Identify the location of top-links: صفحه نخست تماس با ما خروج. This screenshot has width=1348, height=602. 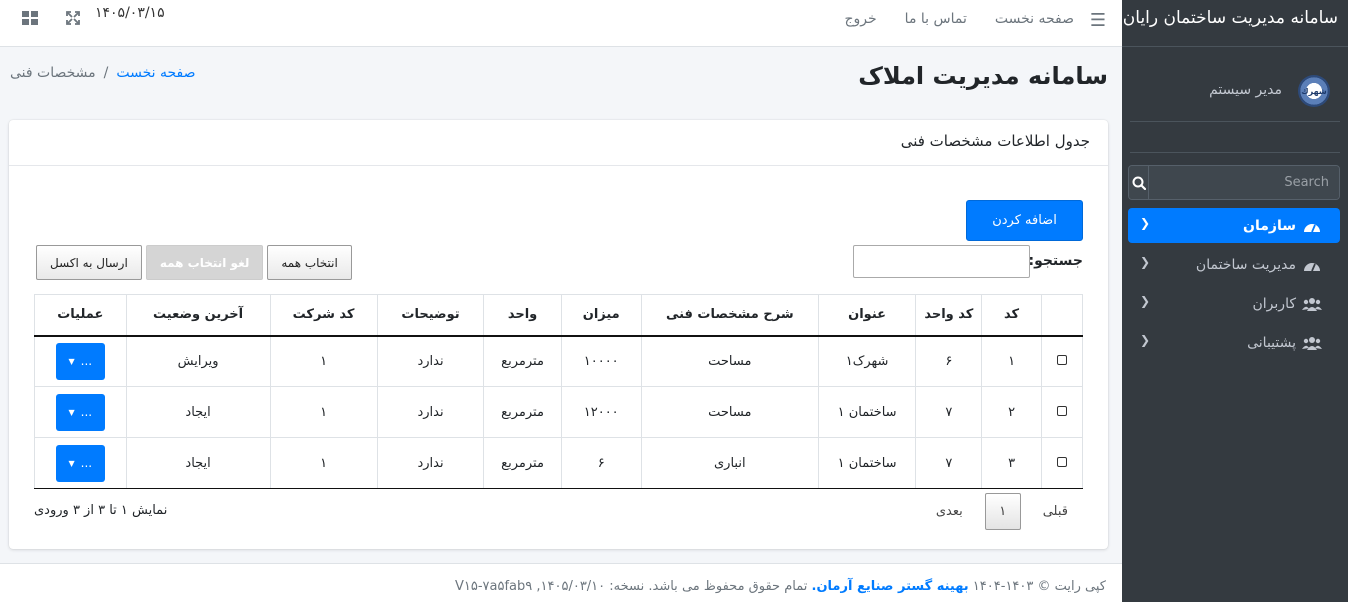
(959, 19).